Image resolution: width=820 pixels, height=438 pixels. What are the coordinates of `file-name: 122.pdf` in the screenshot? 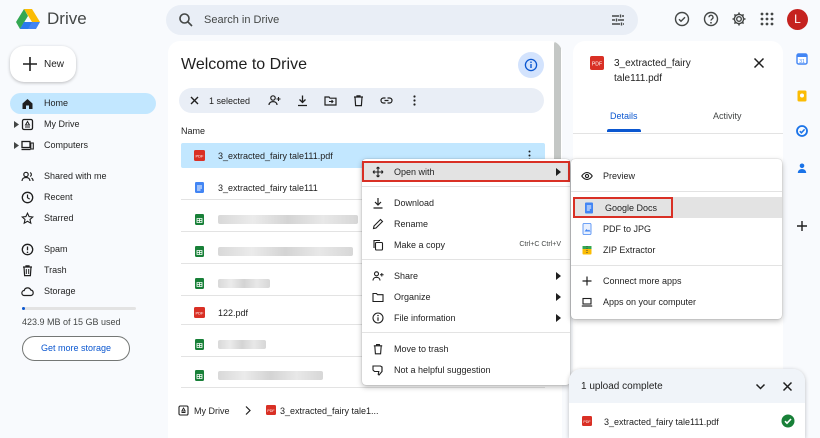 It's located at (233, 313).